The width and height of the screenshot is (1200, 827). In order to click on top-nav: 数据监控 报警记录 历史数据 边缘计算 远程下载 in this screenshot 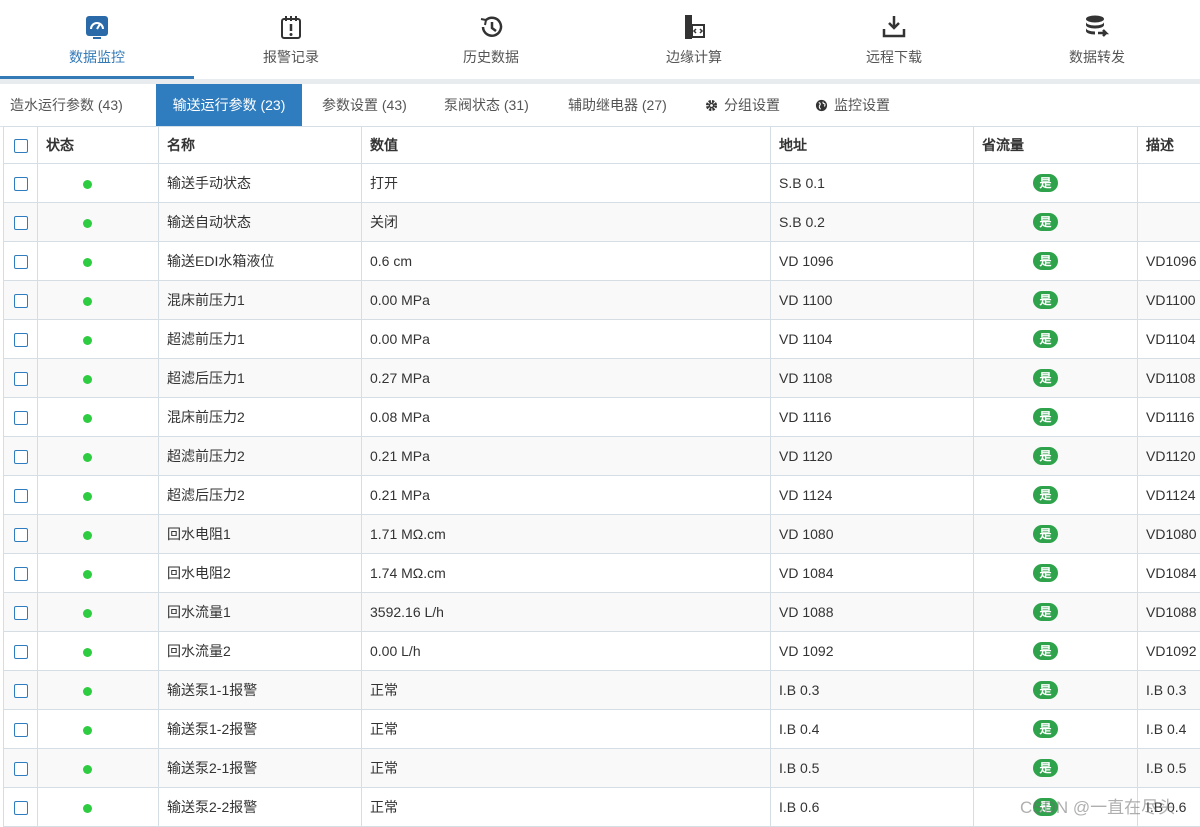, I will do `click(600, 40)`.